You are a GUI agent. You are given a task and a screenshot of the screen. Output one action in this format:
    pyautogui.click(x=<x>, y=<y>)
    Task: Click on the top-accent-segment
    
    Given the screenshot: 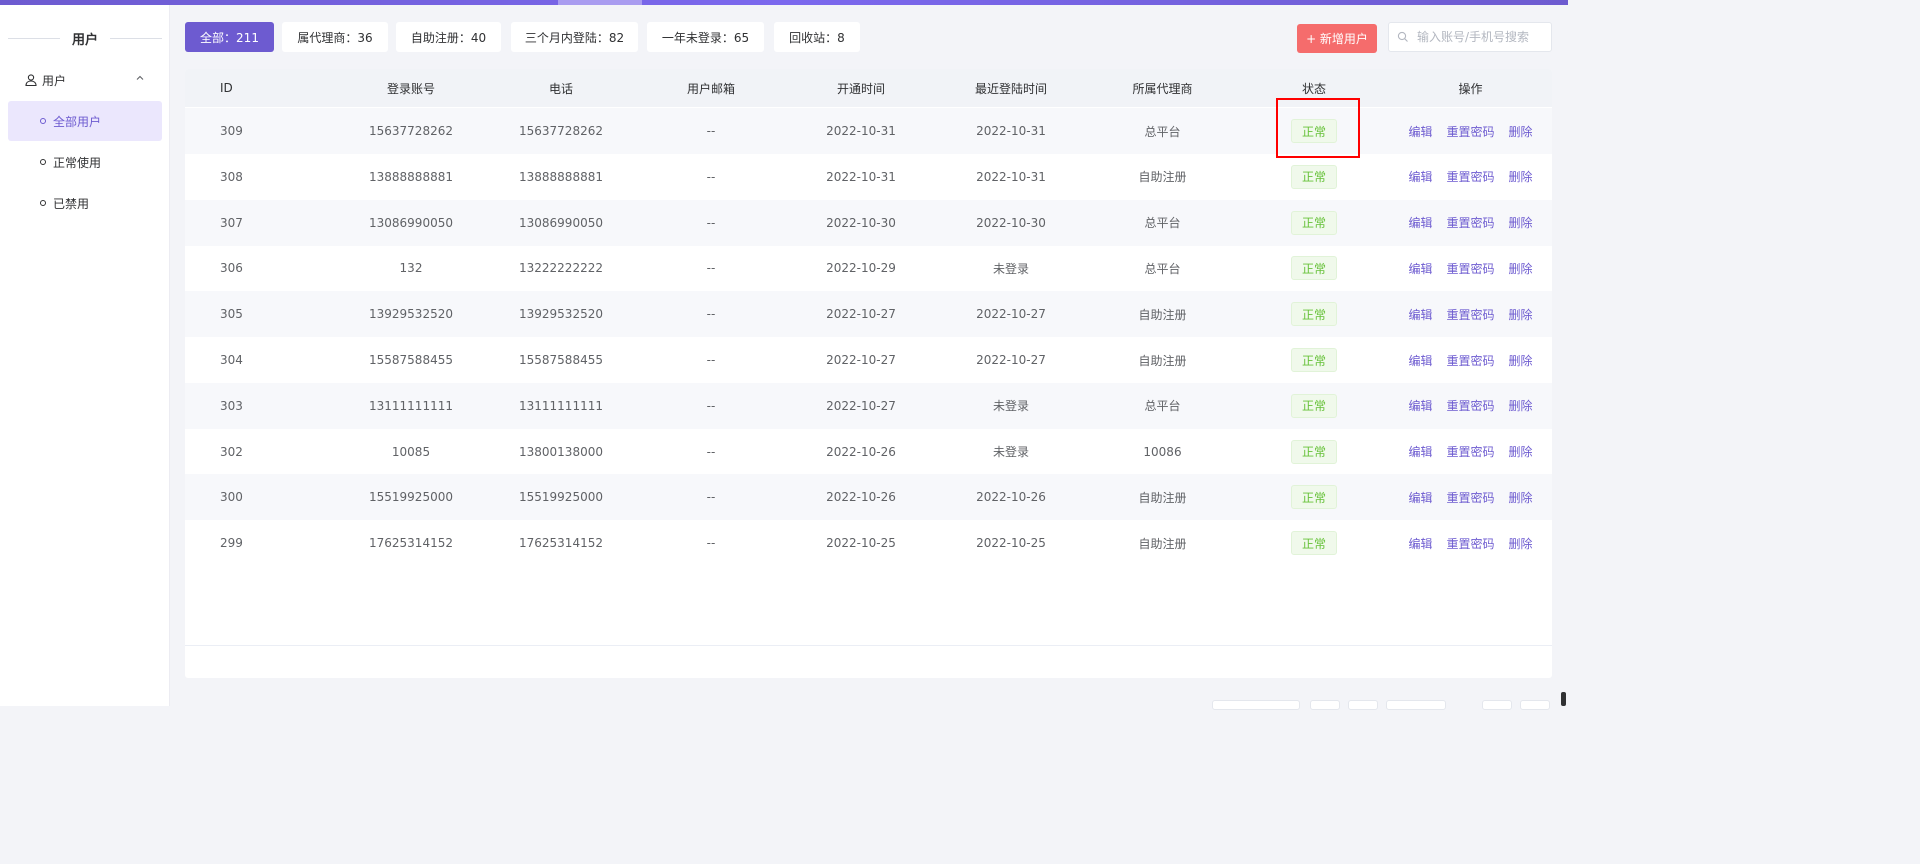 What is the action you would take?
    pyautogui.click(x=600, y=2)
    